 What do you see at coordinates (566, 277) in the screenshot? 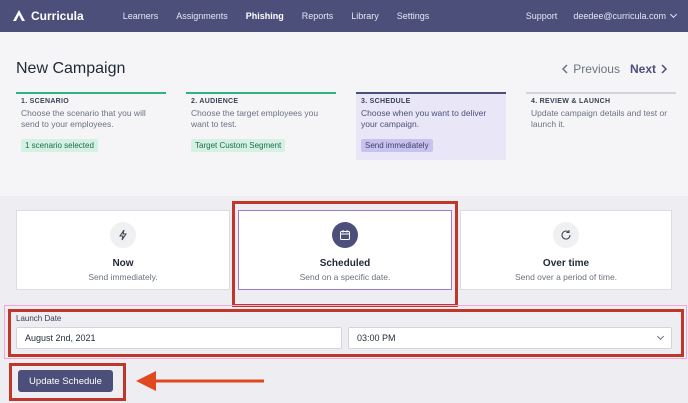
I see `option-subtitle: Send over a period of time.` at bounding box center [566, 277].